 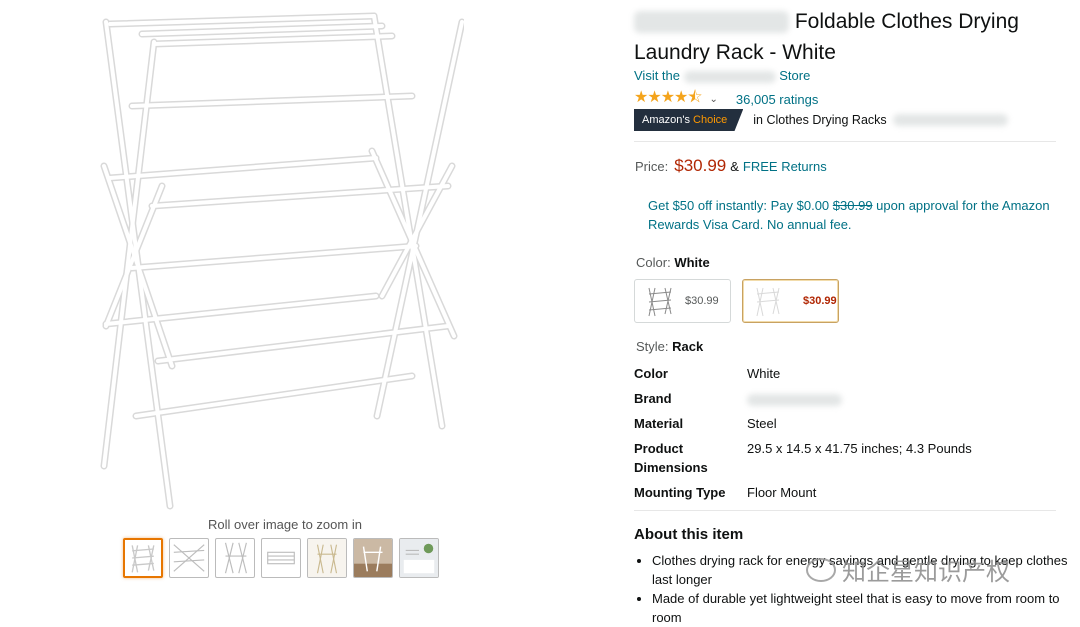 What do you see at coordinates (689, 534) in the screenshot?
I see `about-heading: About this item` at bounding box center [689, 534].